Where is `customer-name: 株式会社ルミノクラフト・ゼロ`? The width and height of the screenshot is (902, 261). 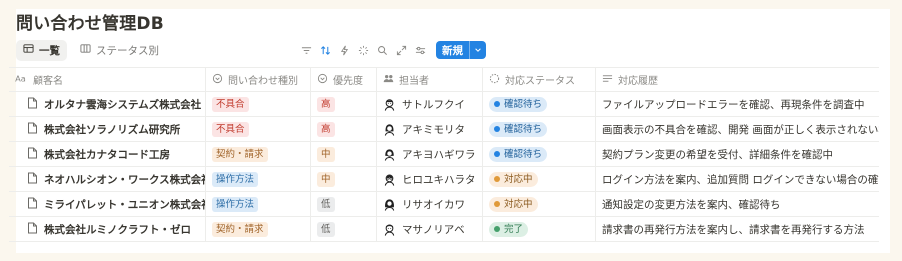 customer-name: 株式会社ルミノクラフト・ゼロ is located at coordinates (117, 229).